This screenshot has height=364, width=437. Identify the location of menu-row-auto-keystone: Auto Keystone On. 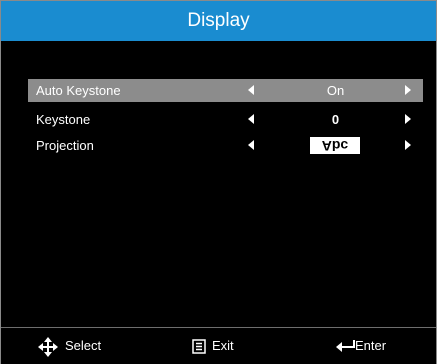
(225, 90).